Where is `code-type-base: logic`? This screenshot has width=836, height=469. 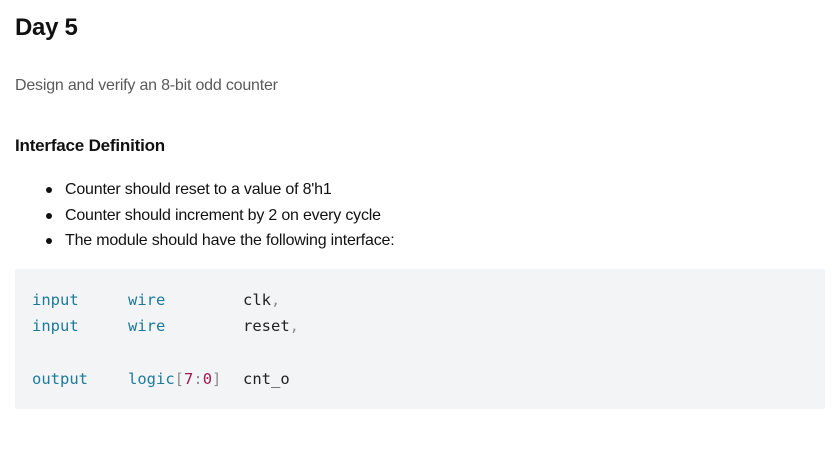 code-type-base: logic is located at coordinates (151, 379).